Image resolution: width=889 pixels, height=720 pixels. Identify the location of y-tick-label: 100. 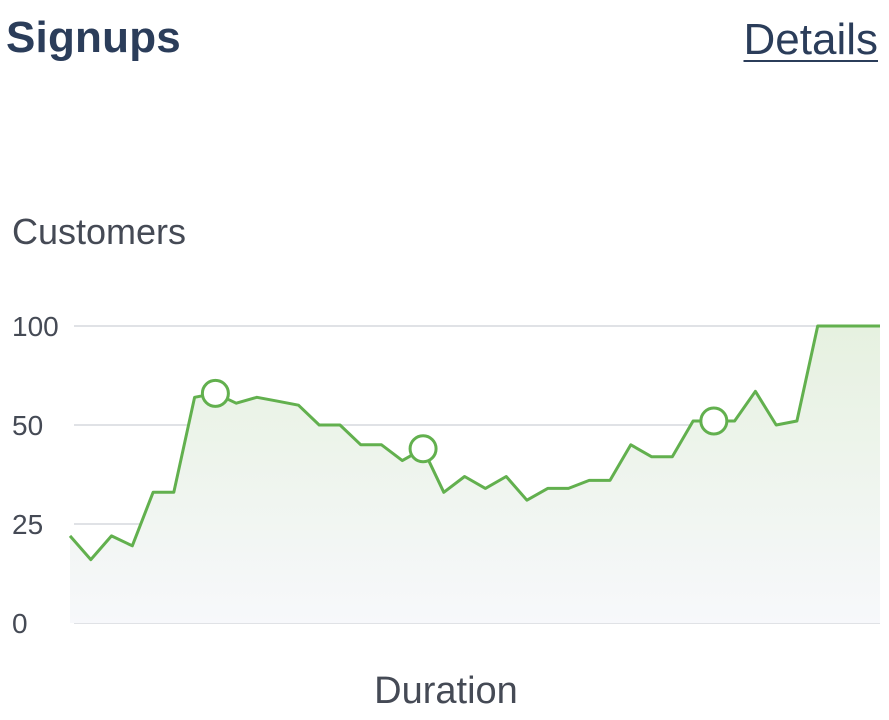
(35, 326).